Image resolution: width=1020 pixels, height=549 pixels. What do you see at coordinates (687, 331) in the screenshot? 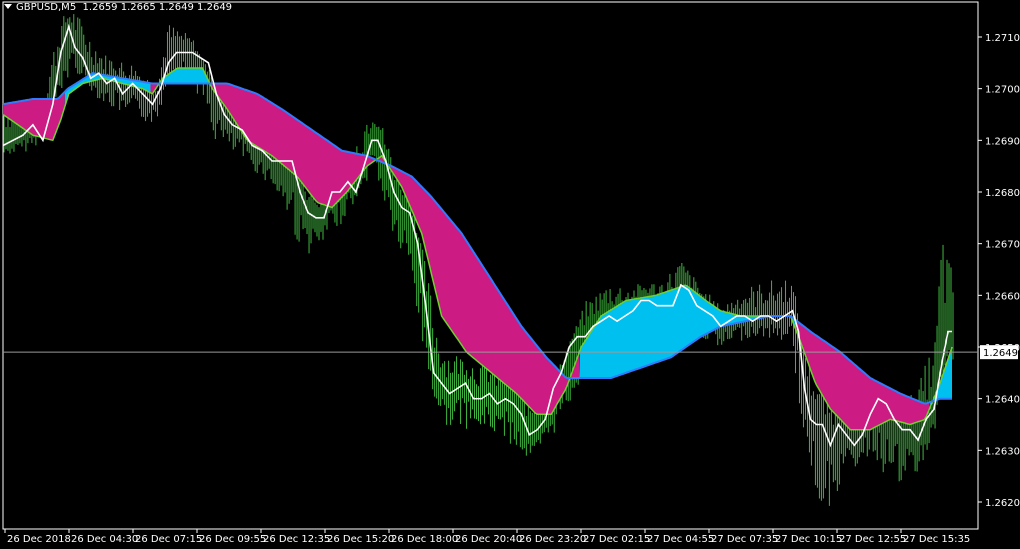
I see `bull-cloud` at bounding box center [687, 331].